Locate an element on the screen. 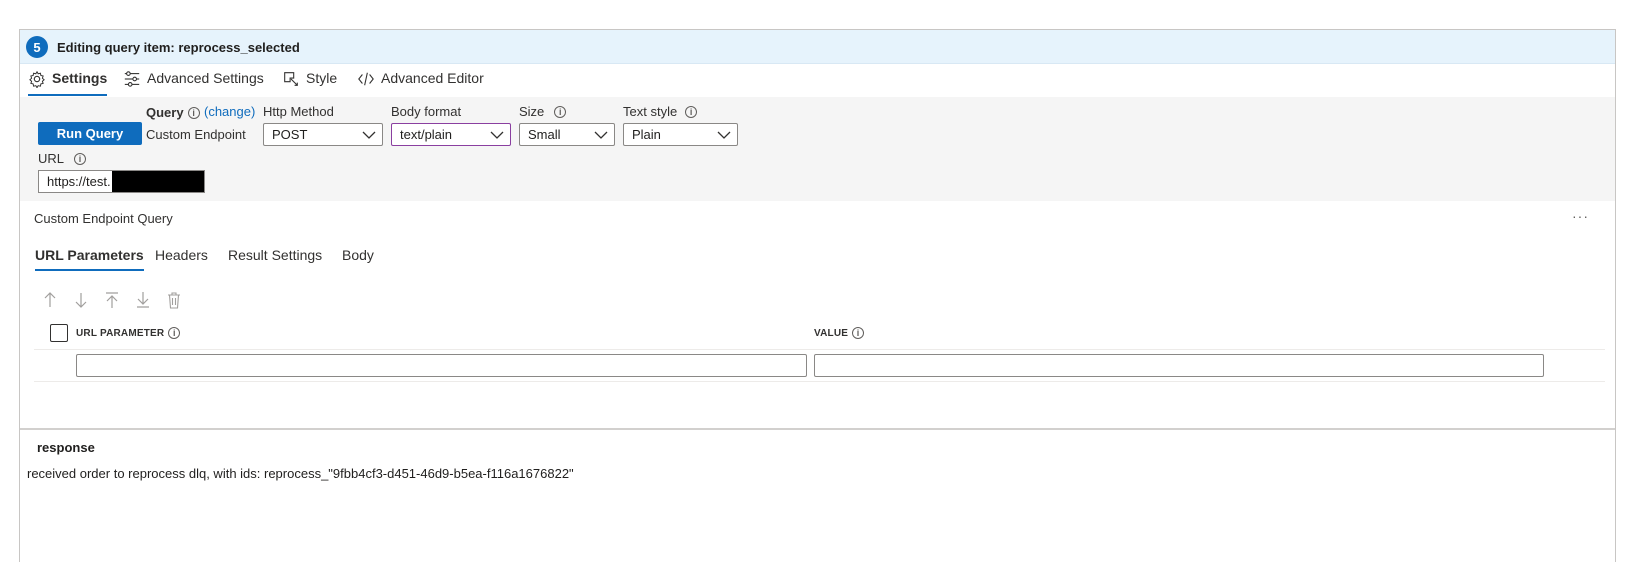 This screenshot has width=1631, height=562. url-value: https://test. is located at coordinates (79, 181).